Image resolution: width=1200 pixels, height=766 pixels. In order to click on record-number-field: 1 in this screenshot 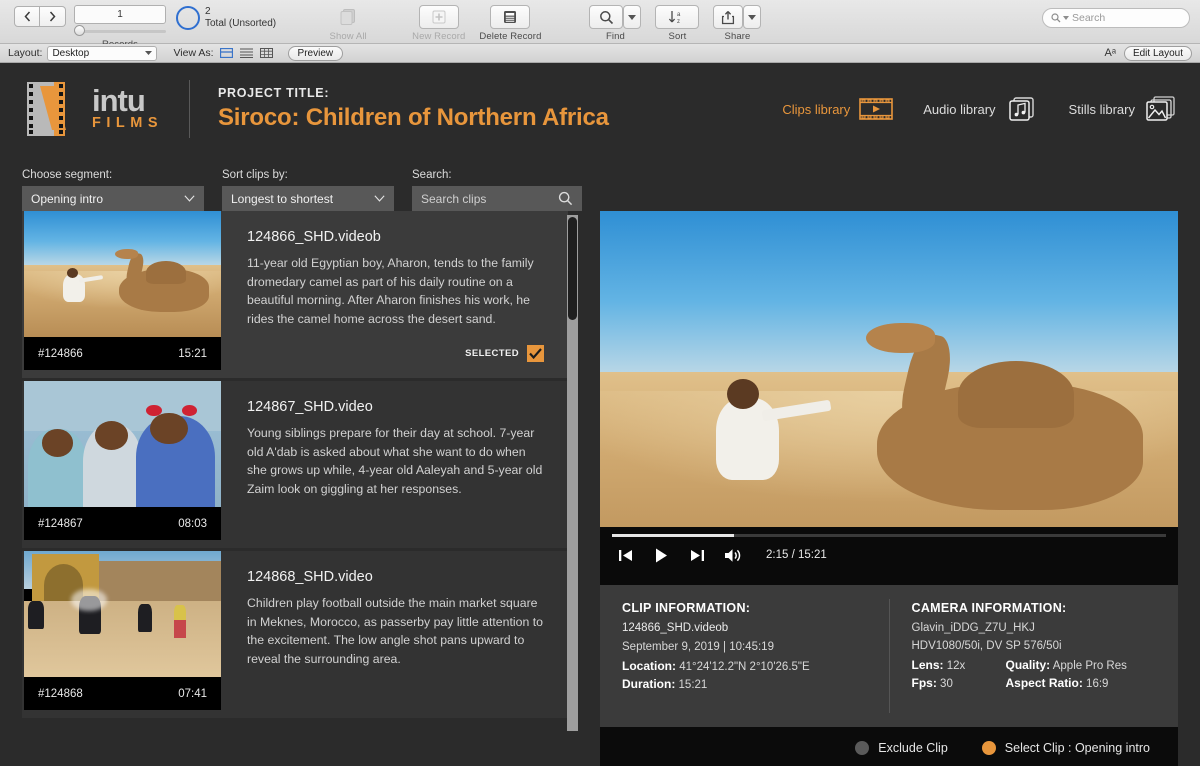, I will do `click(120, 14)`.